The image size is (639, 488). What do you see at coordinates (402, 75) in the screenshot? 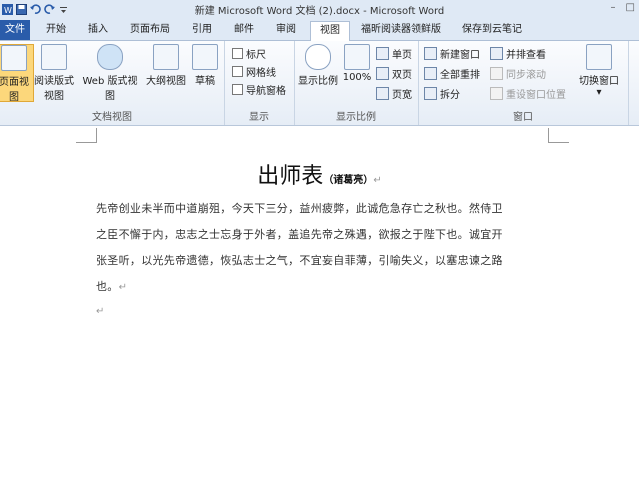
I see `two-pages-label: 双页` at bounding box center [402, 75].